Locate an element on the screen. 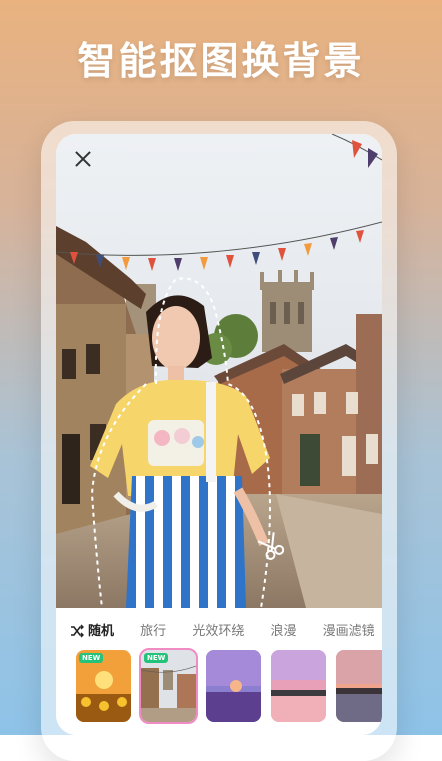  category-tabs: 随机 旅行 光效环绕 浪漫 漫画滤镜 is located at coordinates (226, 633).